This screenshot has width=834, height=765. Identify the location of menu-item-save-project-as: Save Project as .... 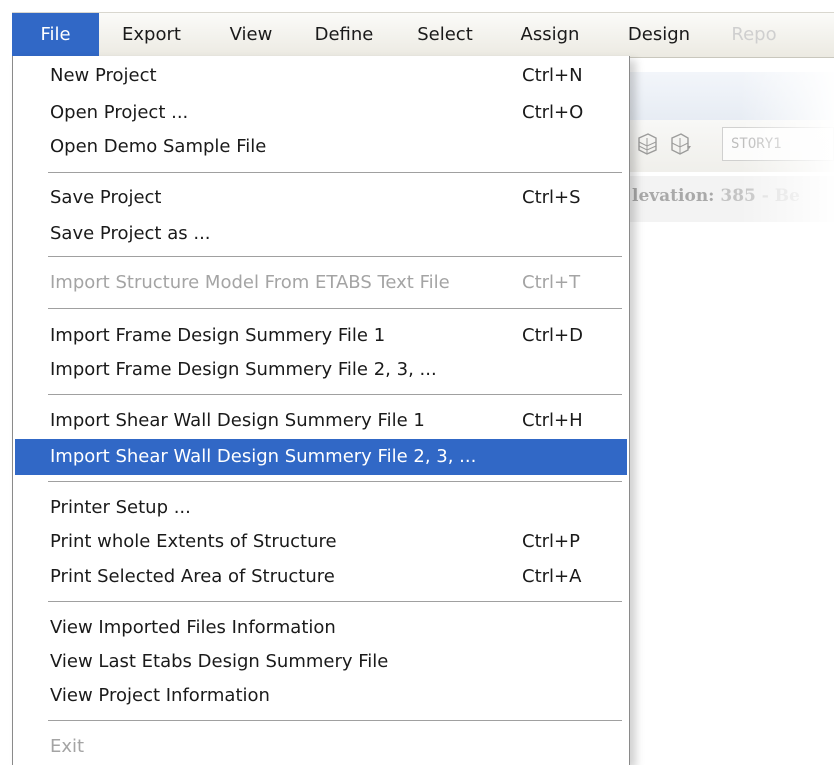
(321, 234).